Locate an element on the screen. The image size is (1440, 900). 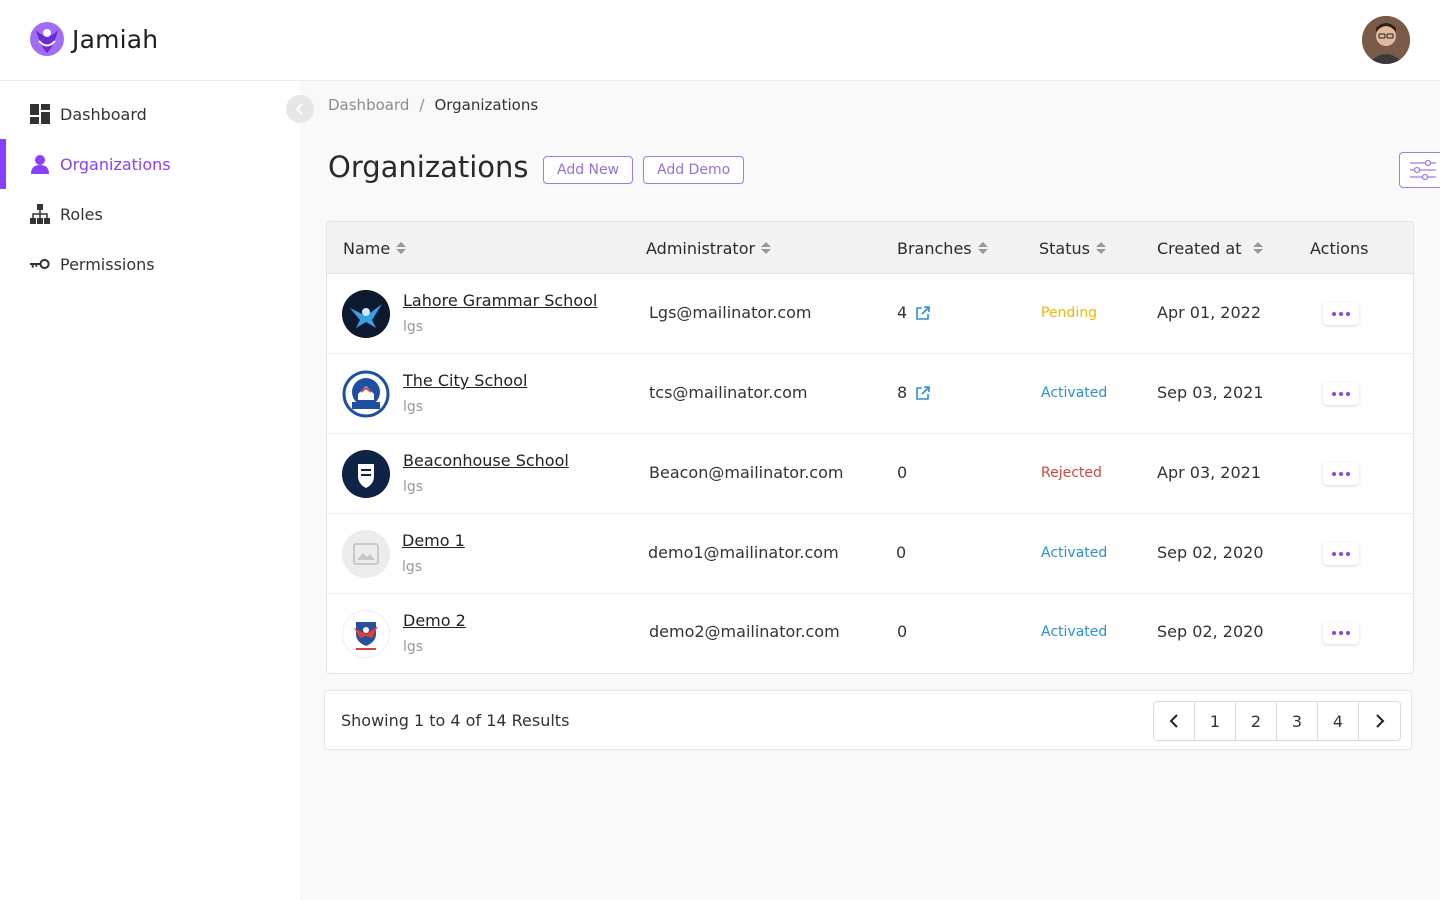
filter-button is located at coordinates (1419, 170).